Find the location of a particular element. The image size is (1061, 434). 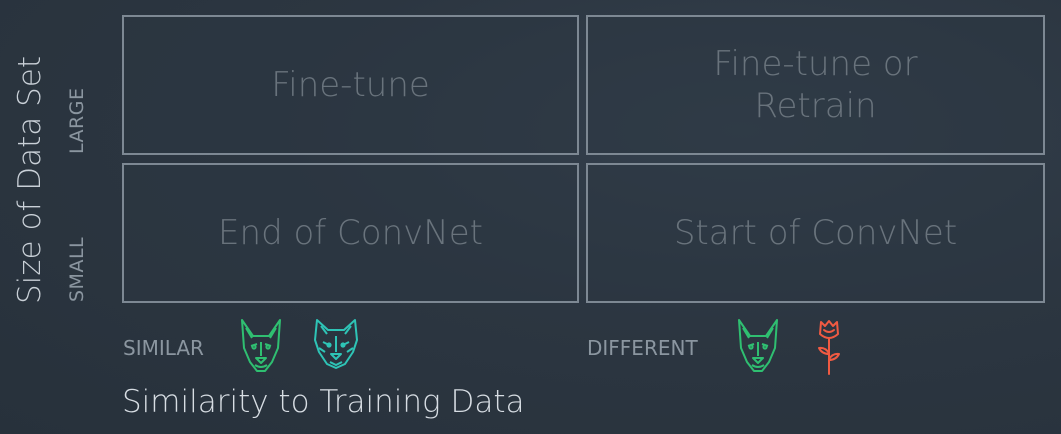

quadrant-small-different-label: Start of ConvNet is located at coordinates (815, 233).